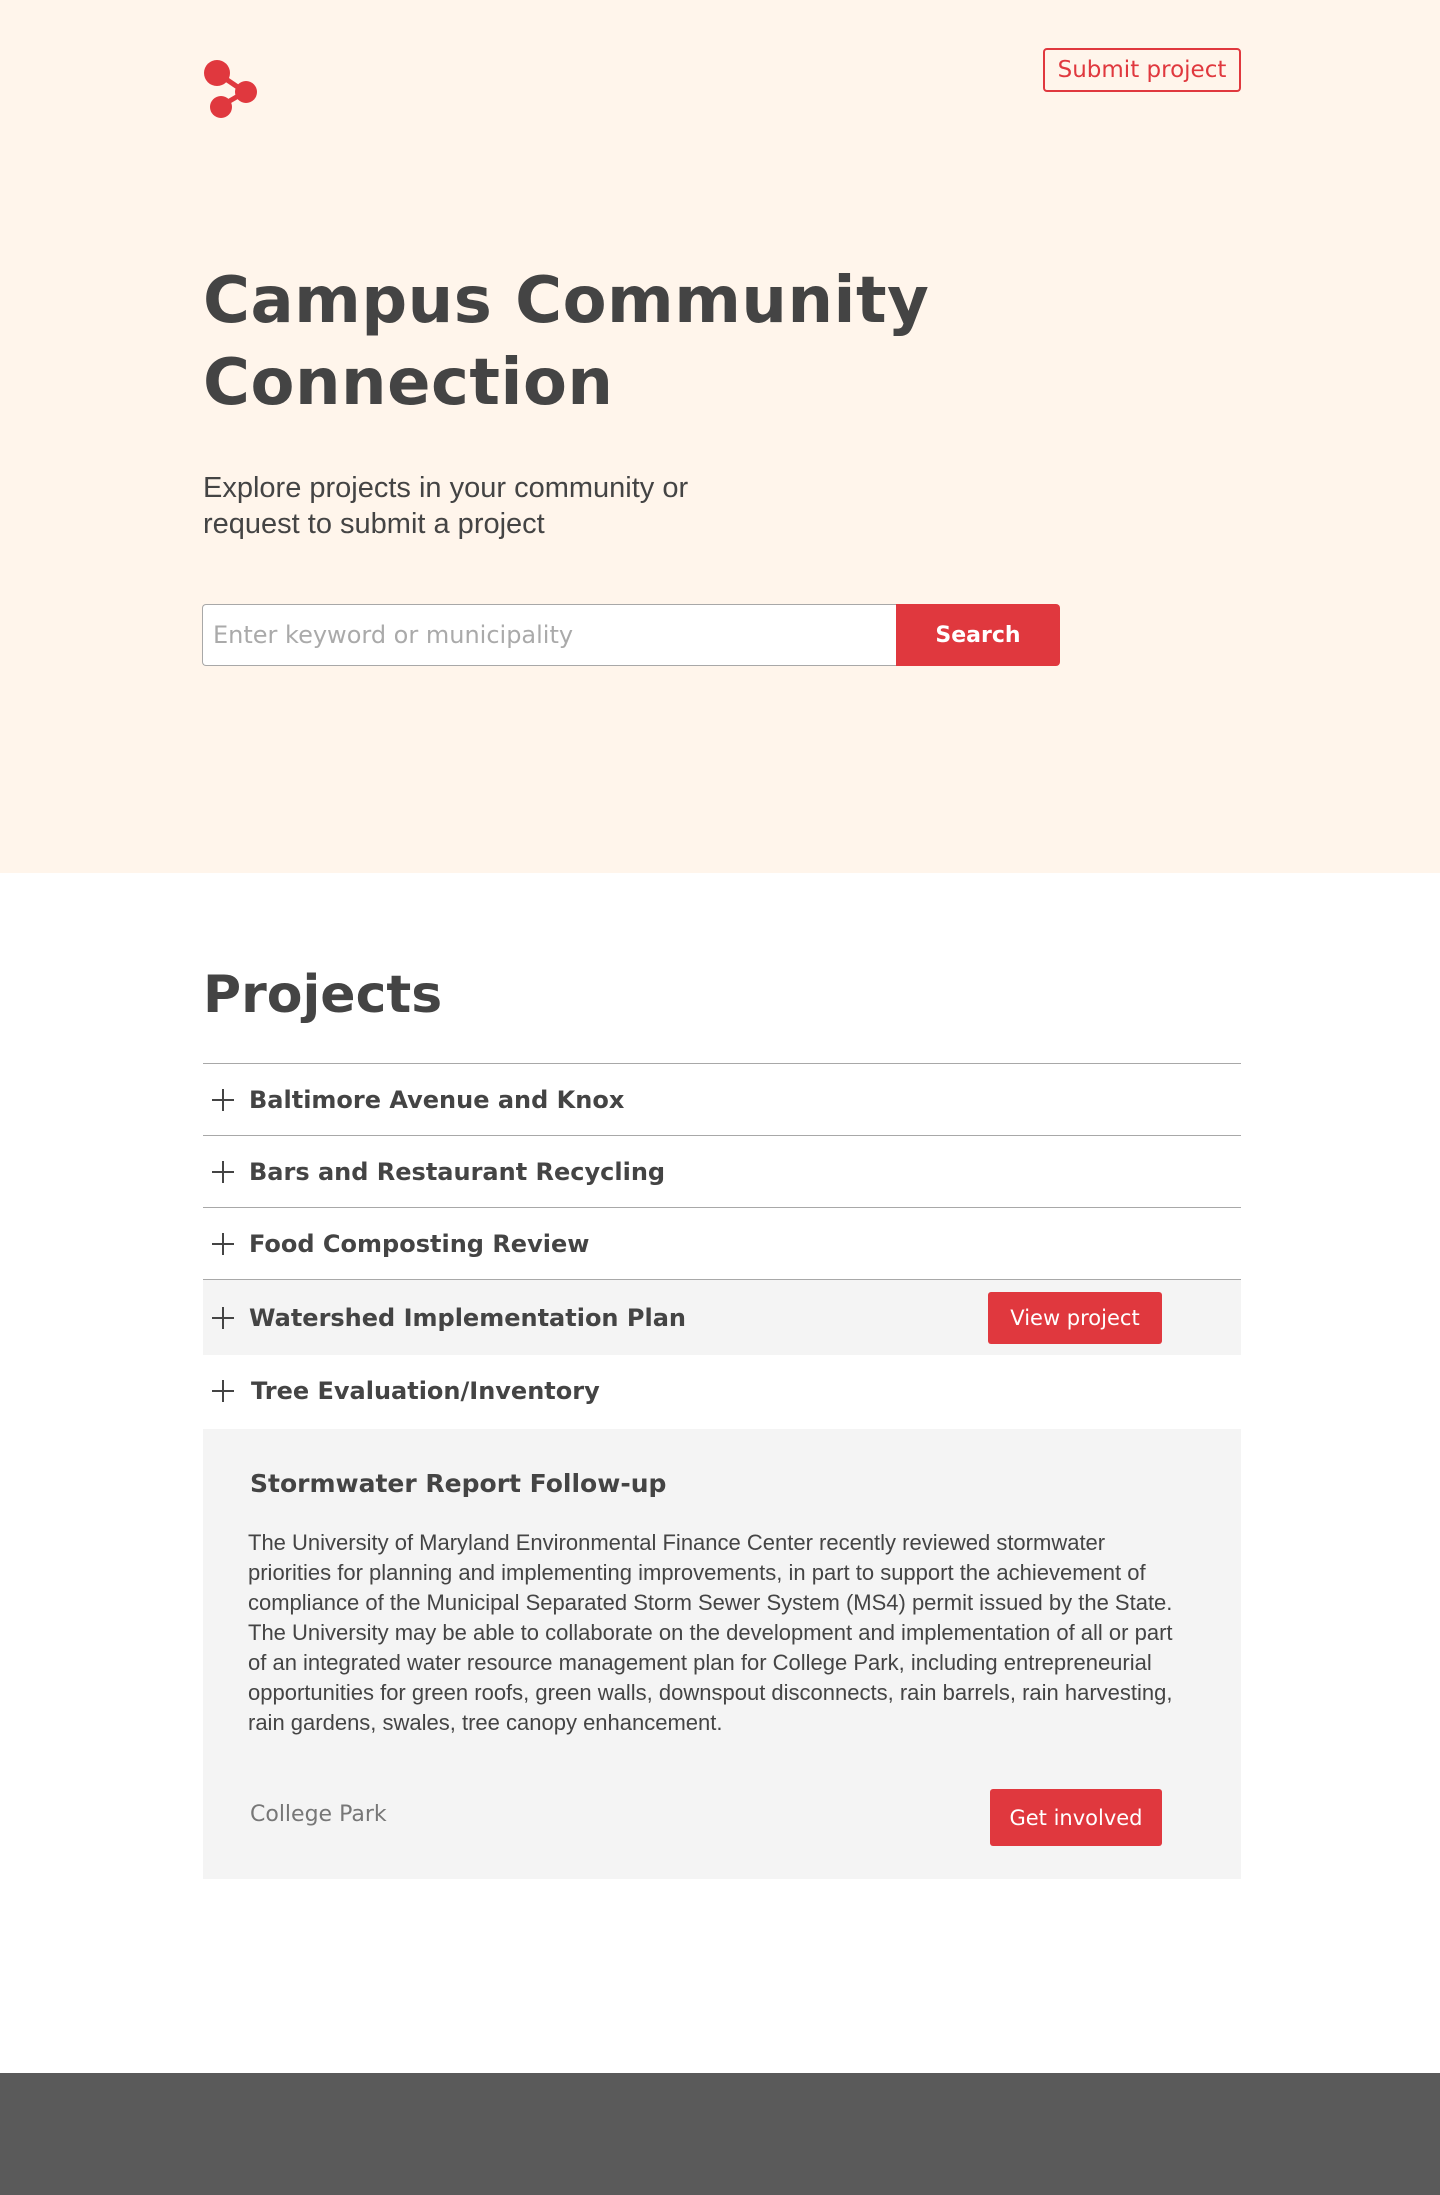 This screenshot has height=2195, width=1440. I want to click on project-location: College Park, so click(318, 1814).